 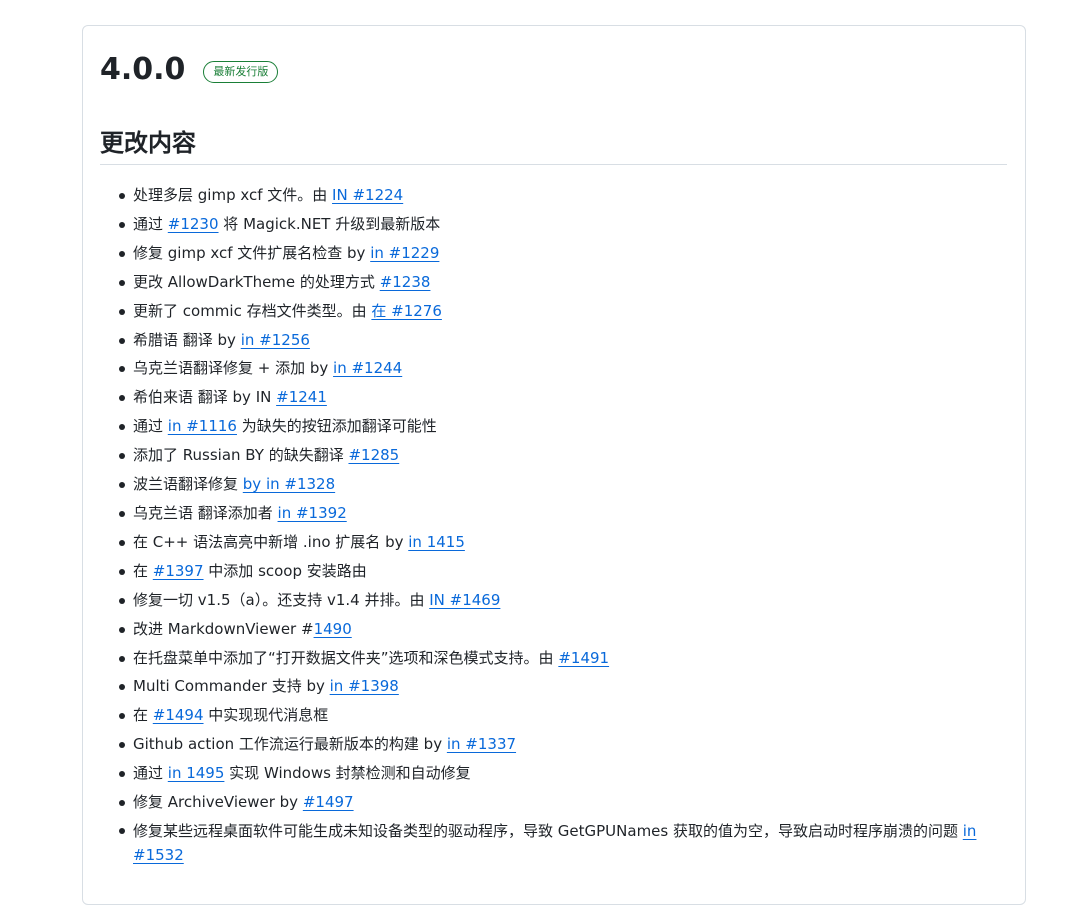 I want to click on change-text: 更新了 commic 存档文件类型。由, so click(x=252, y=310).